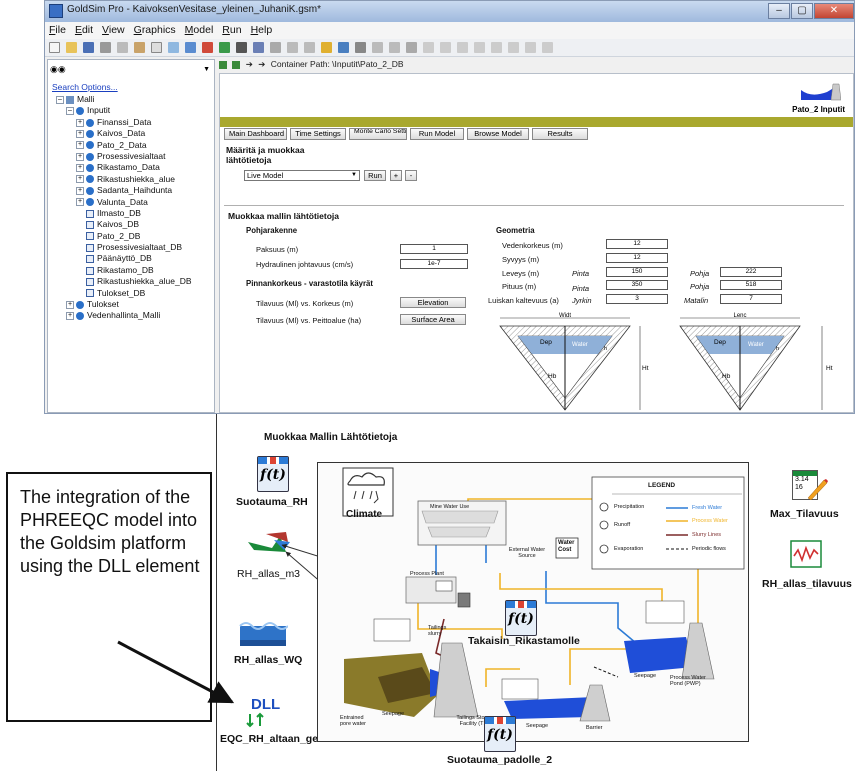  Describe the element at coordinates (268, 660) in the screenshot. I see `rh-allas-wq-label: RH_allas_WQ` at that location.